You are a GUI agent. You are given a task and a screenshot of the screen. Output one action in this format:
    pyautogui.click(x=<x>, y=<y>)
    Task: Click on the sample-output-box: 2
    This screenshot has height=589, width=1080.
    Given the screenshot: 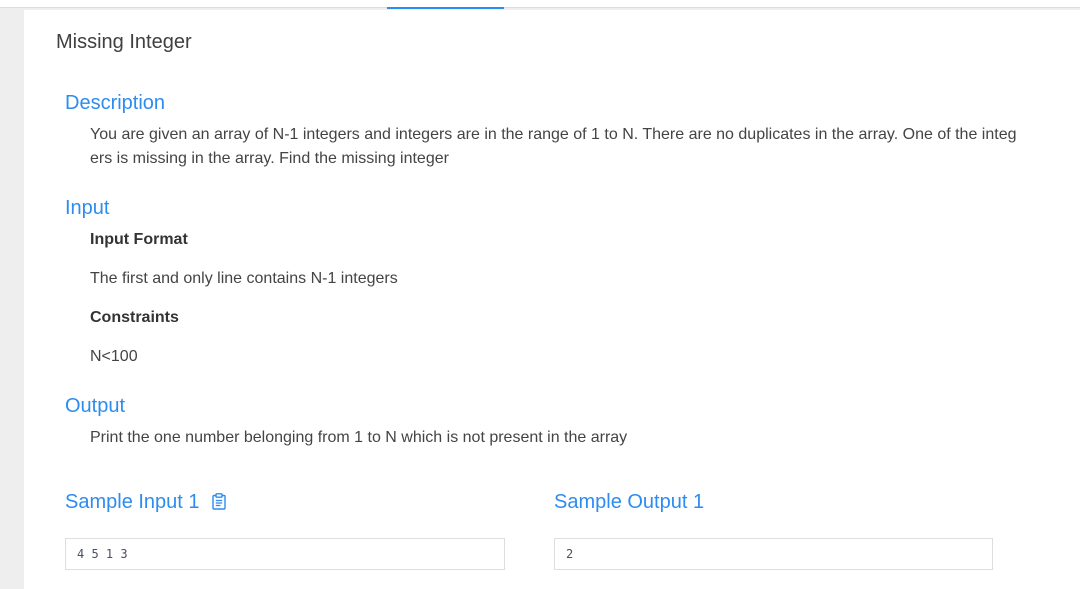 What is the action you would take?
    pyautogui.click(x=773, y=554)
    